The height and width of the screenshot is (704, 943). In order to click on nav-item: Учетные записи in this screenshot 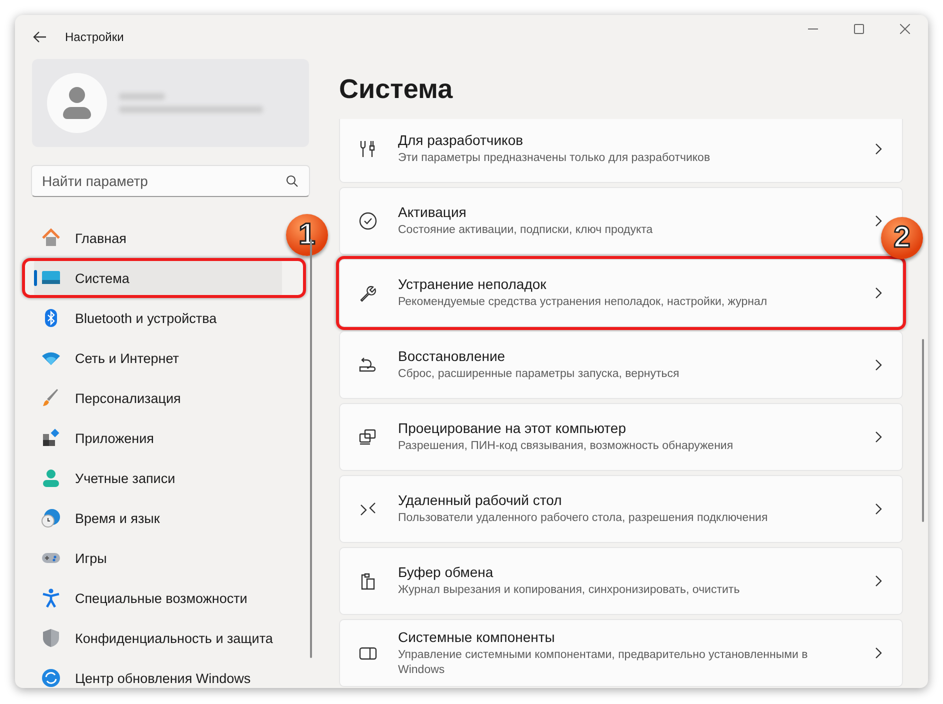, I will do `click(158, 478)`.